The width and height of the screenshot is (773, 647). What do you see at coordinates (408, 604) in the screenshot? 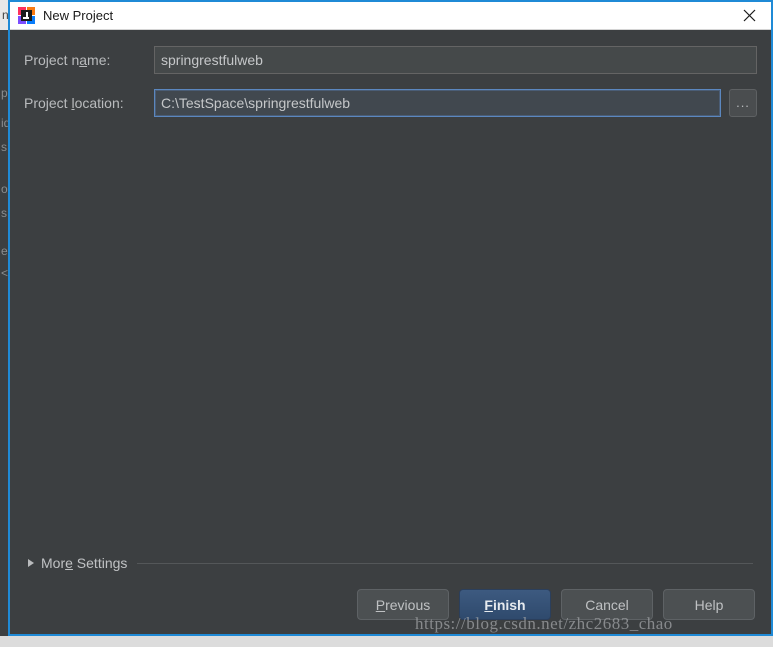
I see `previous-button-label-after: revious` at bounding box center [408, 604].